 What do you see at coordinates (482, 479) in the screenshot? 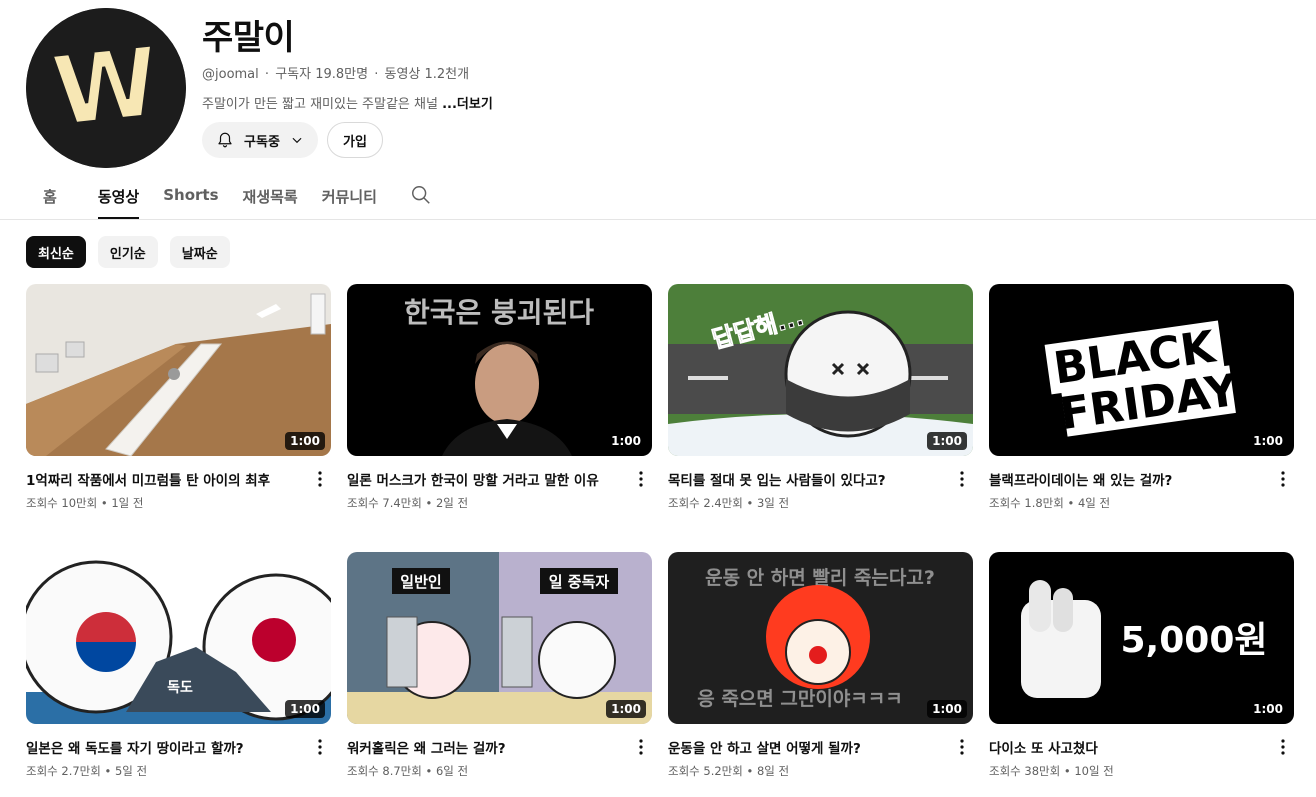
I see `video-title: 일론 머스크가 한국이 망할 거라고 말한 이유` at bounding box center [482, 479].